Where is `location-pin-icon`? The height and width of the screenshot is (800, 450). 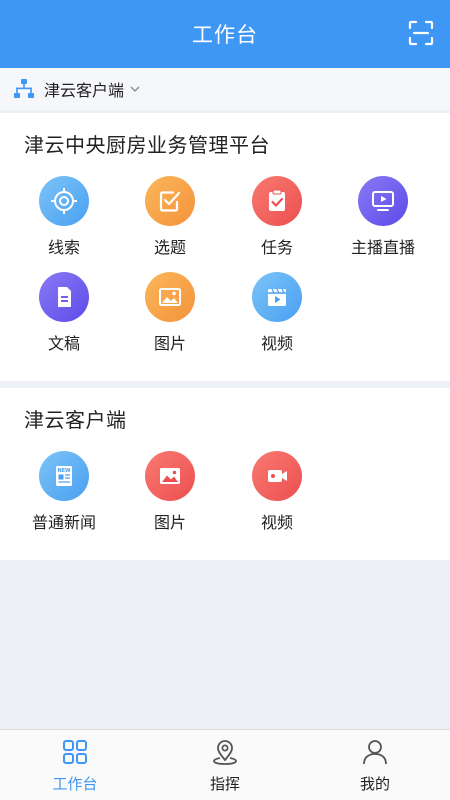
location-pin-icon is located at coordinates (225, 752).